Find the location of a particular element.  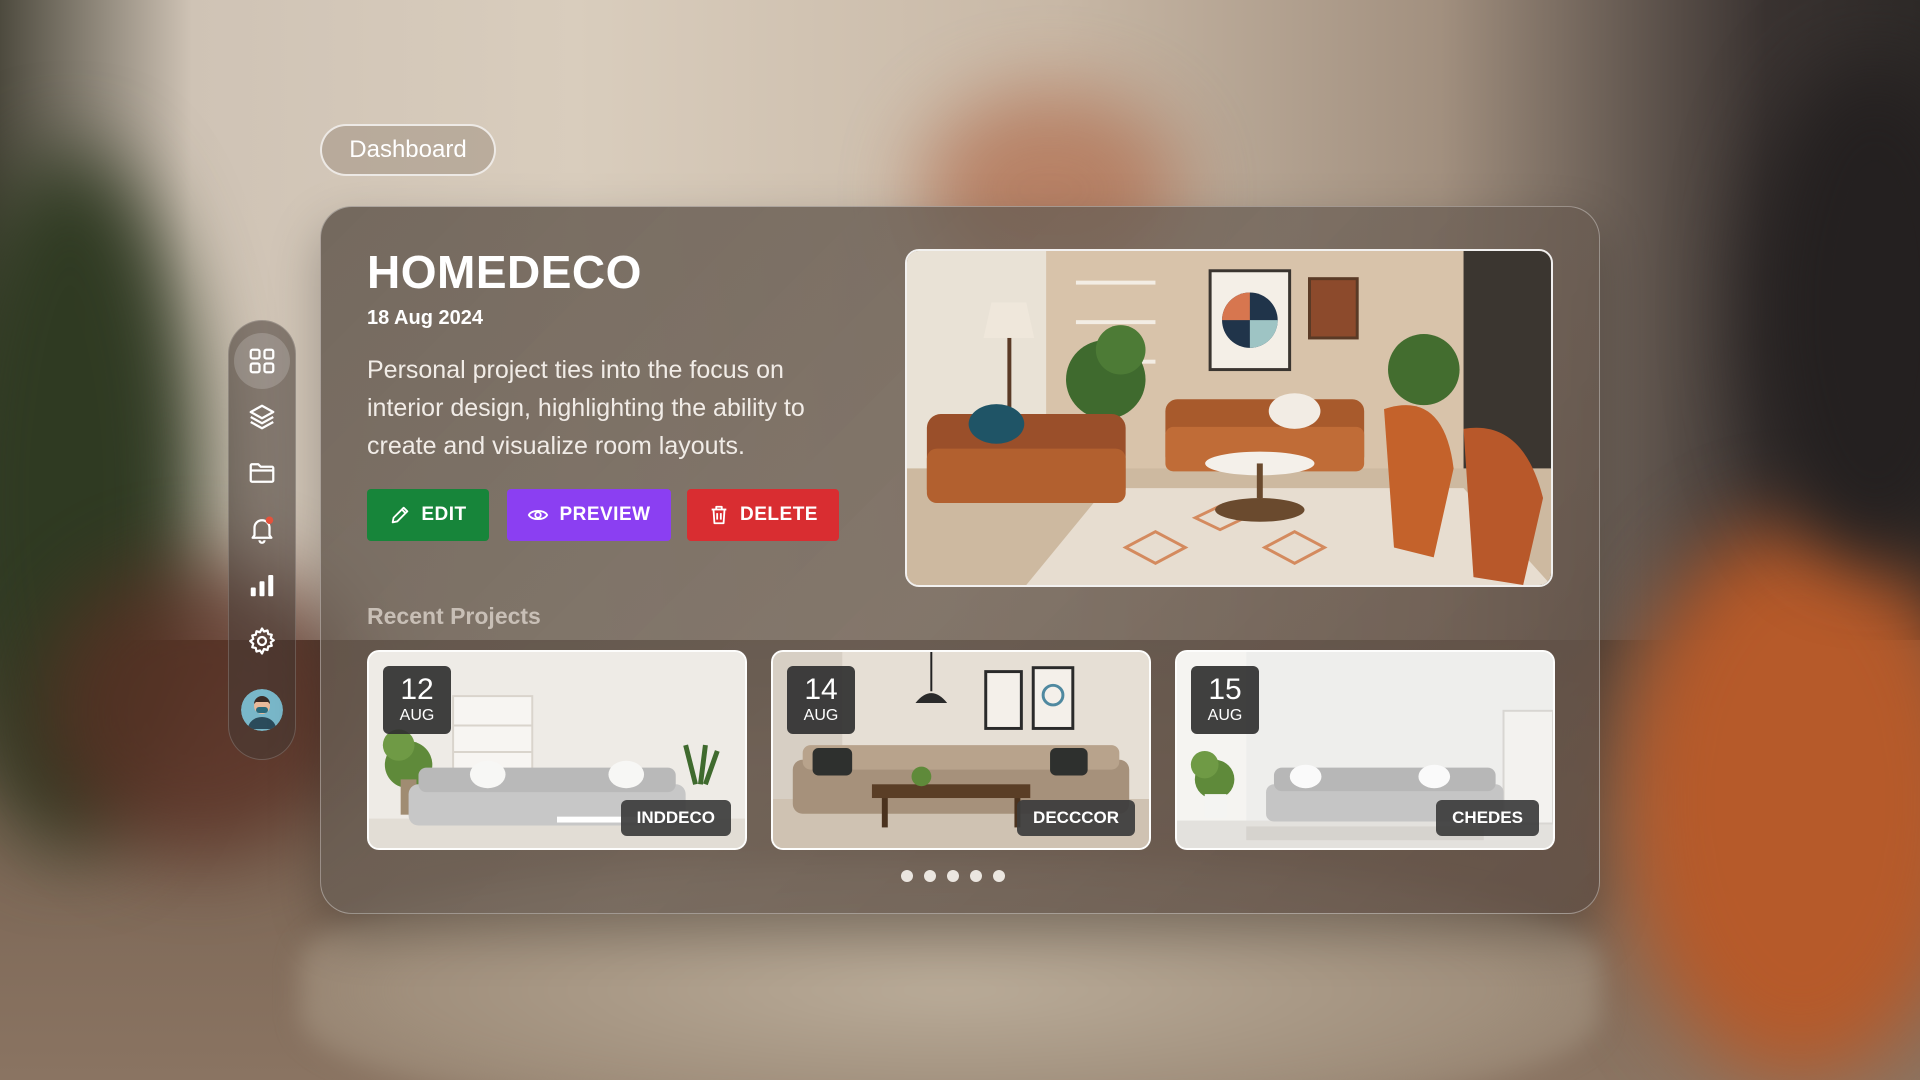

sidebar-item-layers is located at coordinates (262, 417).